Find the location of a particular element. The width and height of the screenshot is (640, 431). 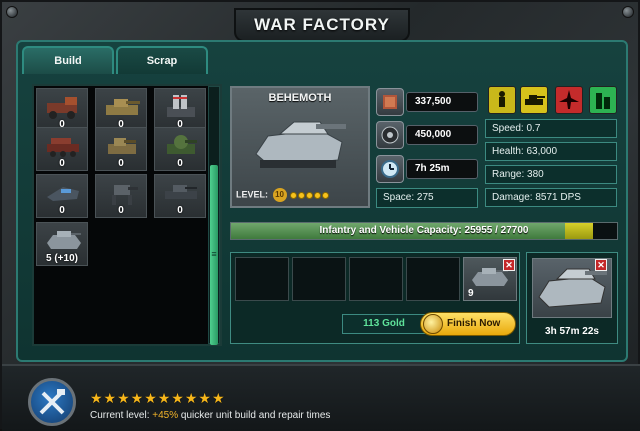

stat-range: Range: 380 is located at coordinates (551, 174).